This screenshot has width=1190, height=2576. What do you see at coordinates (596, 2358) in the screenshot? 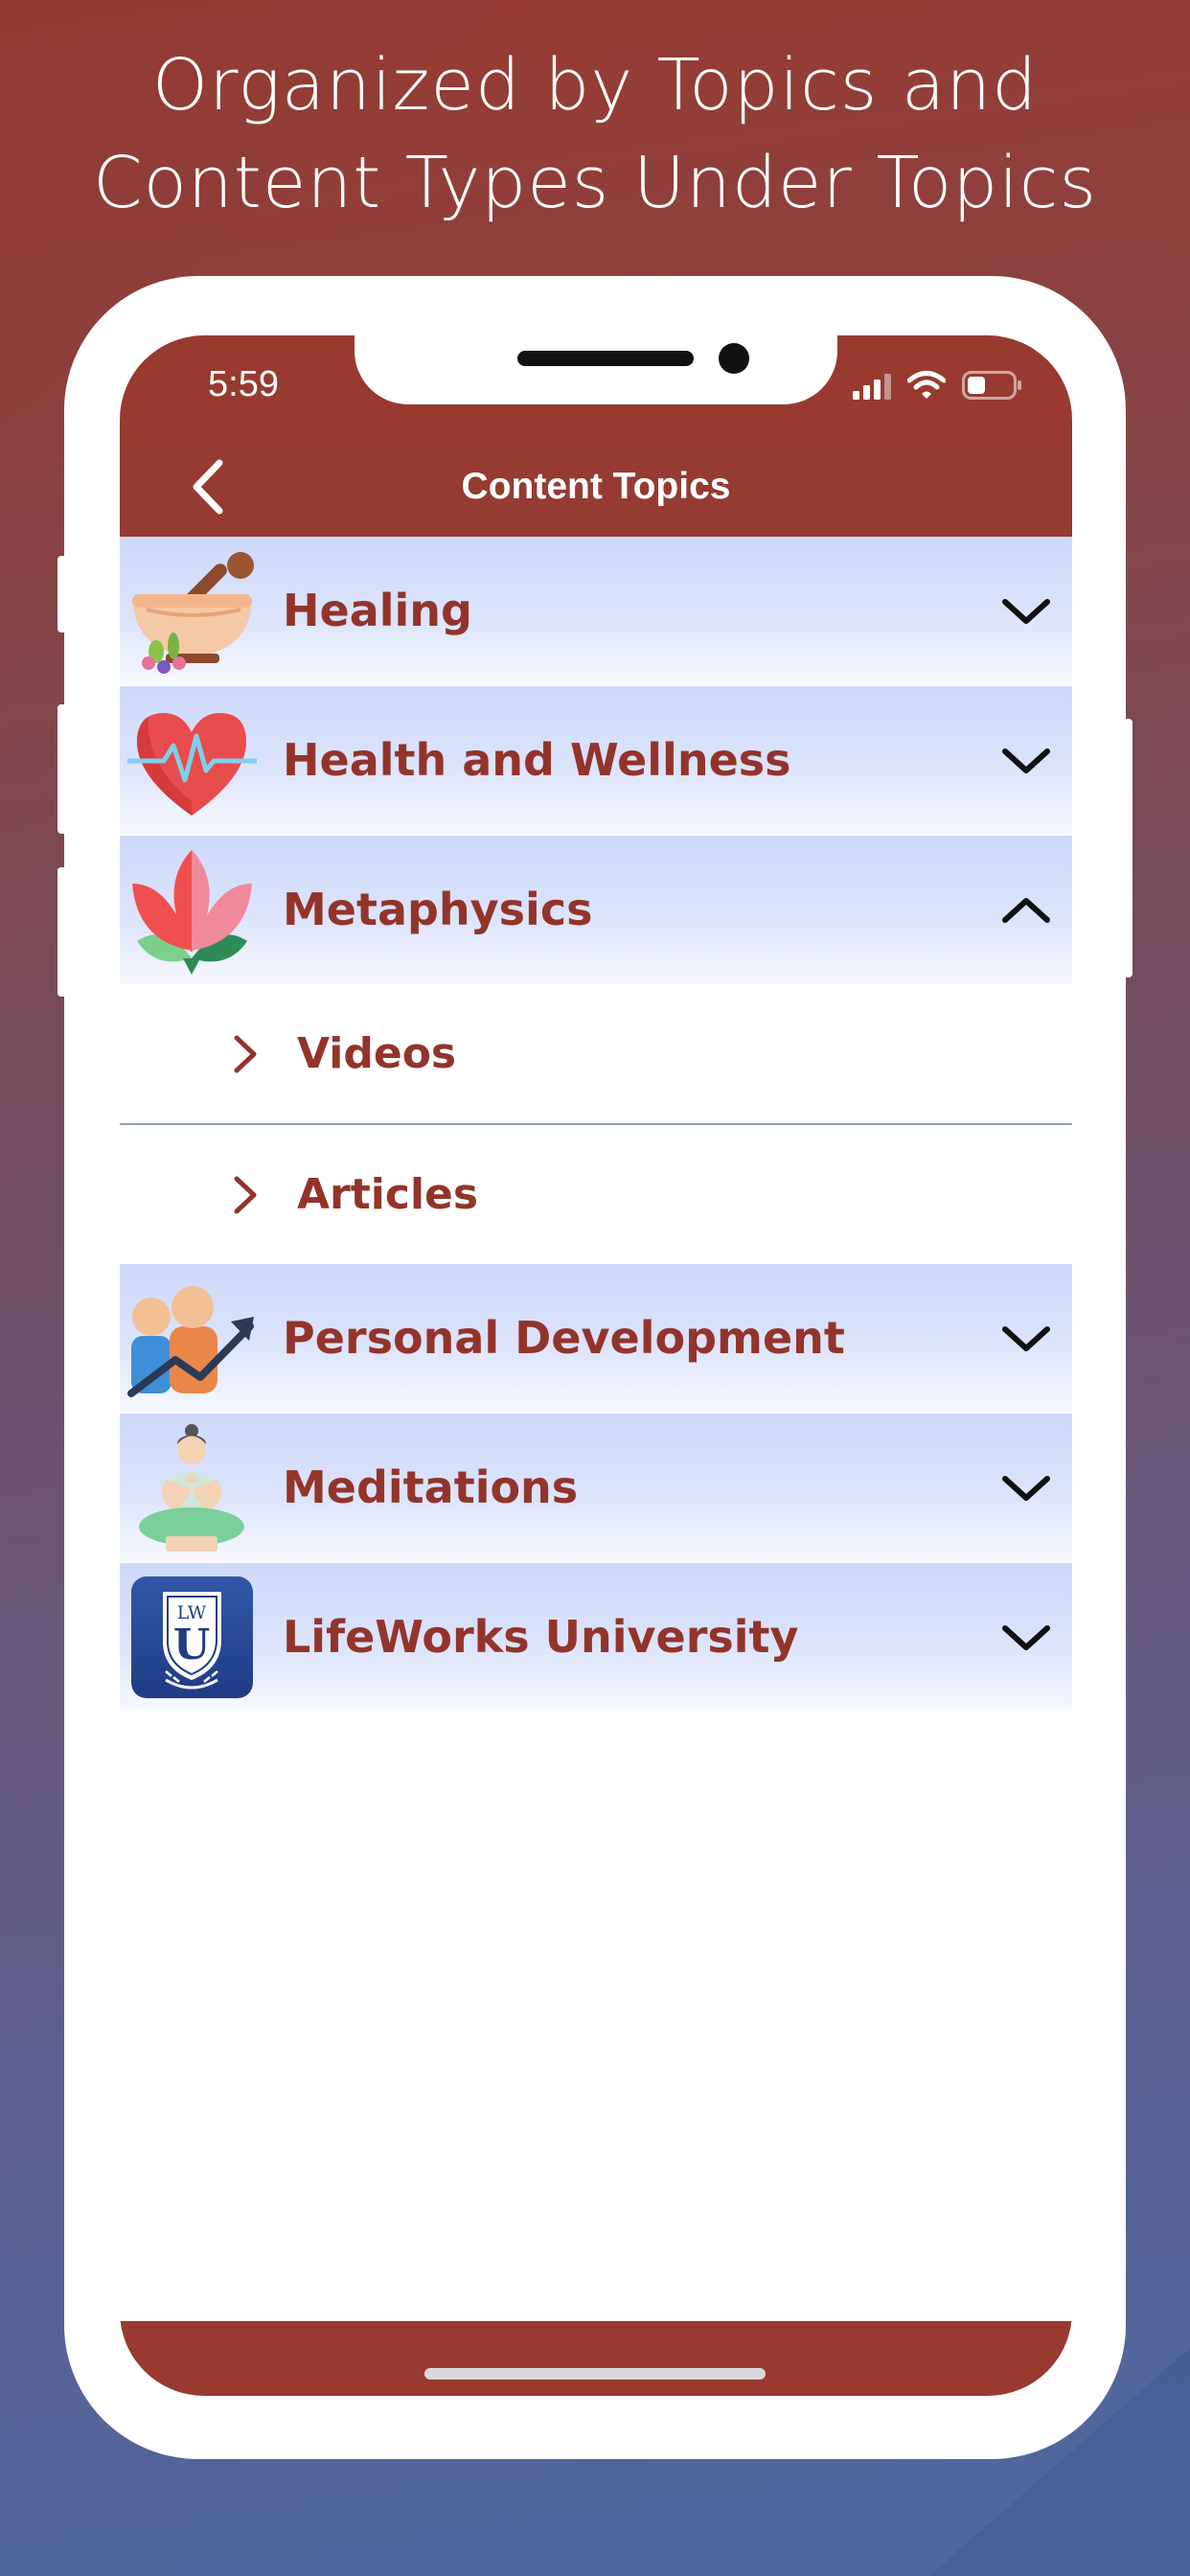
I see `bottom-bar` at bounding box center [596, 2358].